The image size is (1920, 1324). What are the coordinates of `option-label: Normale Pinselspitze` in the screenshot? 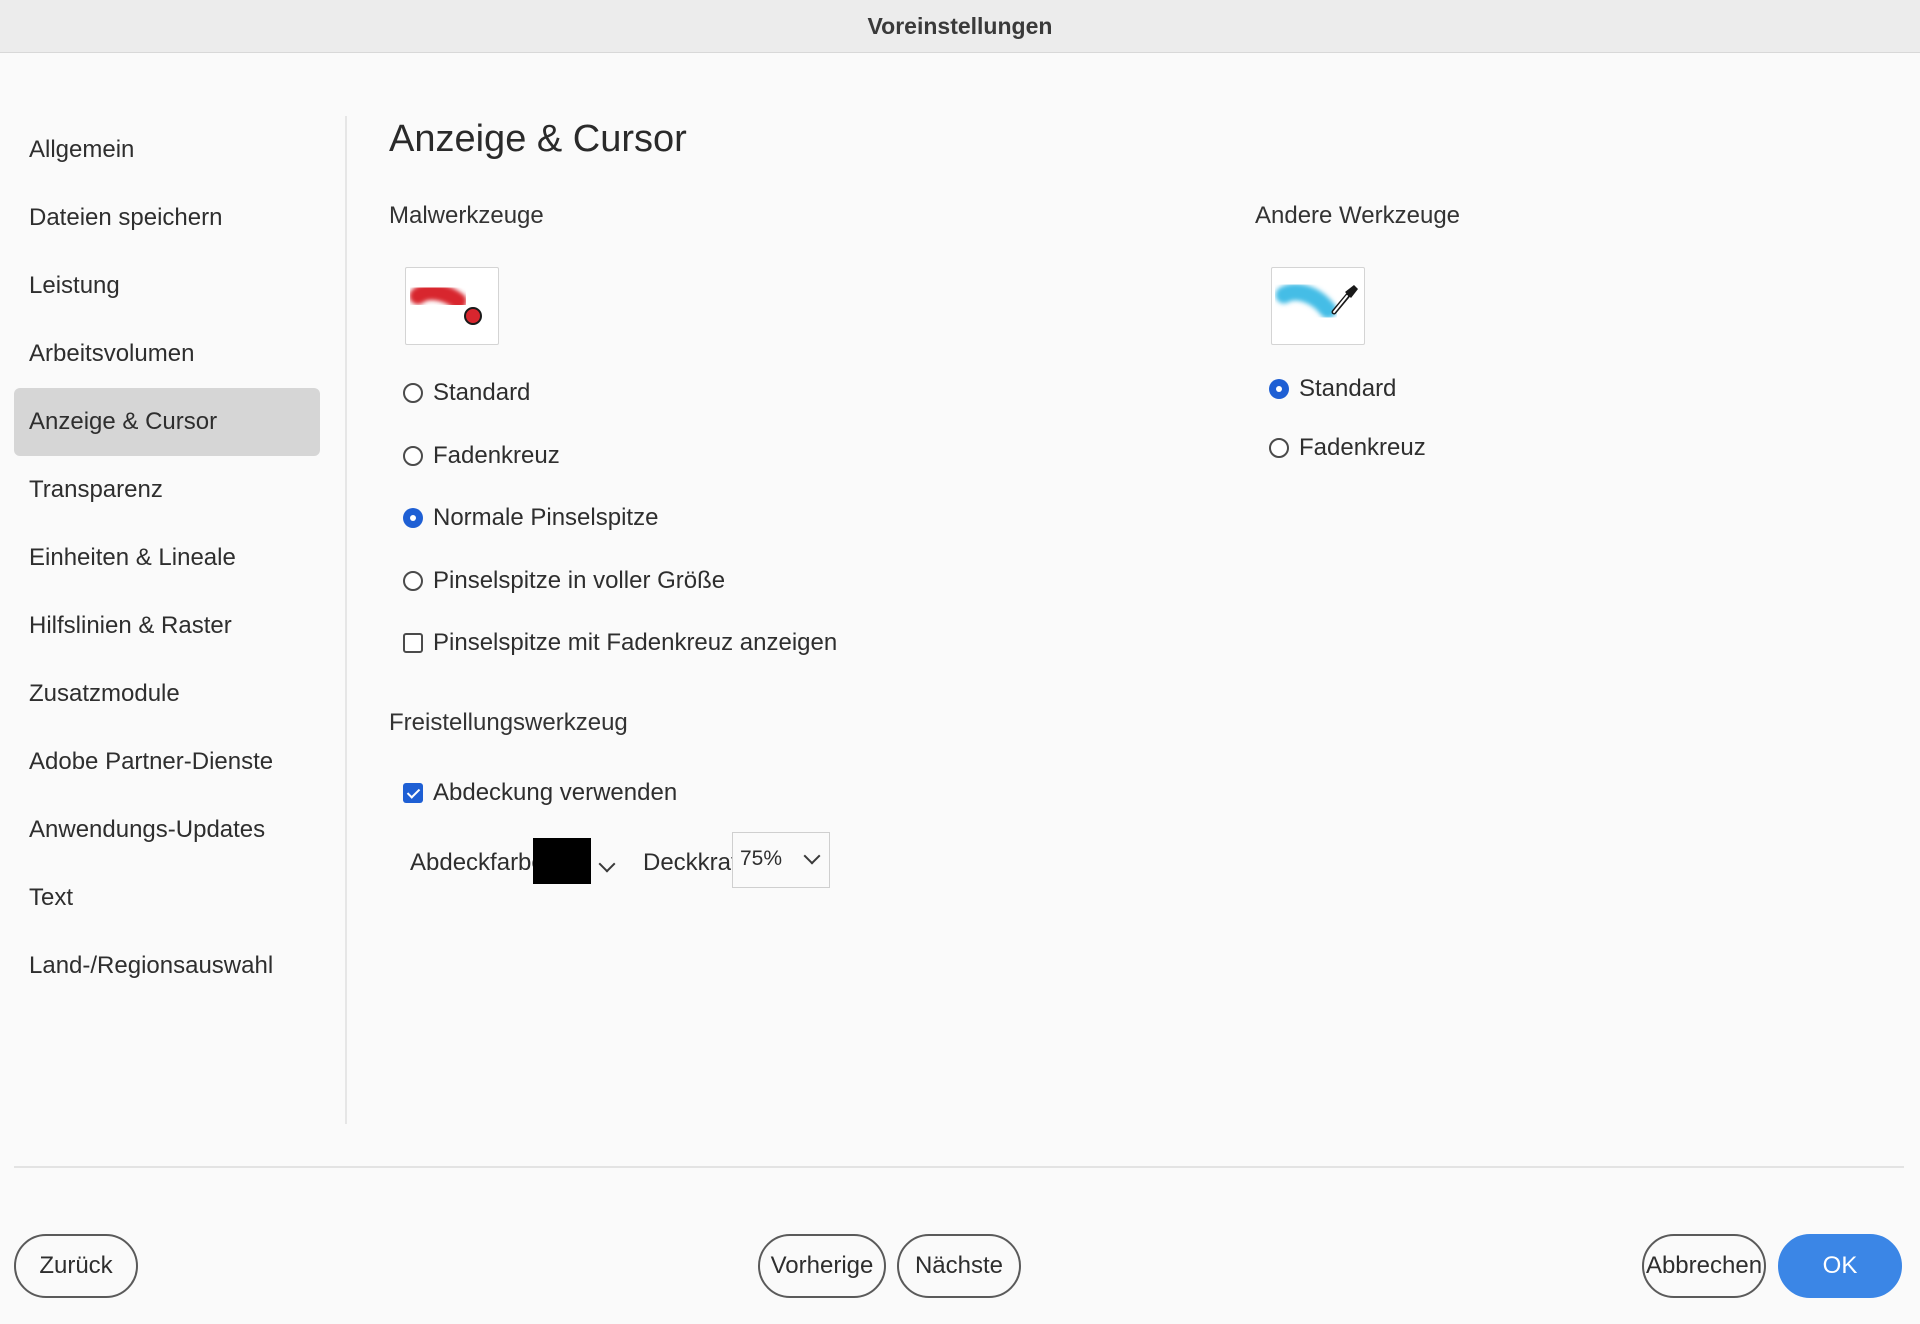 It's located at (546, 517).